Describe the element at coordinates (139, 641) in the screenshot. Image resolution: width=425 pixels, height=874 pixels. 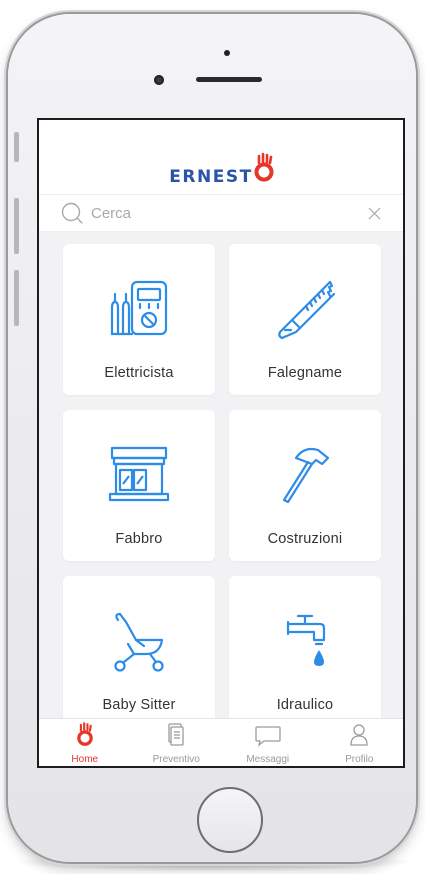
I see `stroller-icon` at that location.